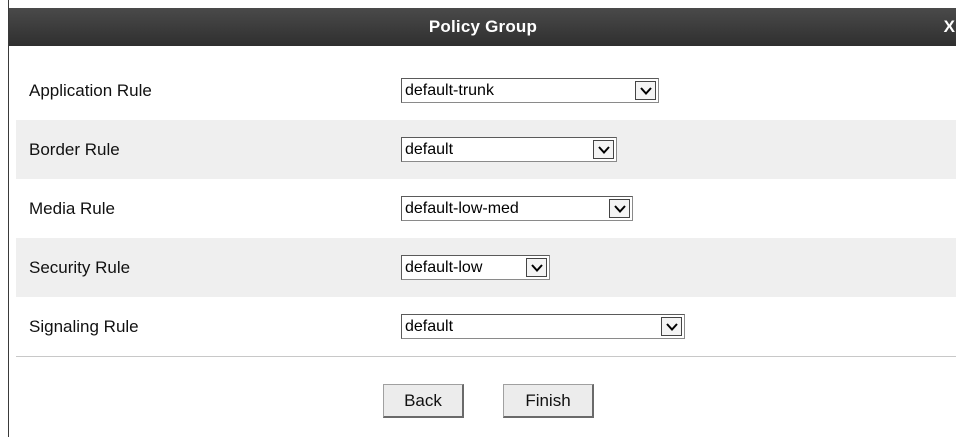 This screenshot has width=956, height=437. Describe the element at coordinates (72, 208) in the screenshot. I see `media-rule-label: Media Rule` at that location.